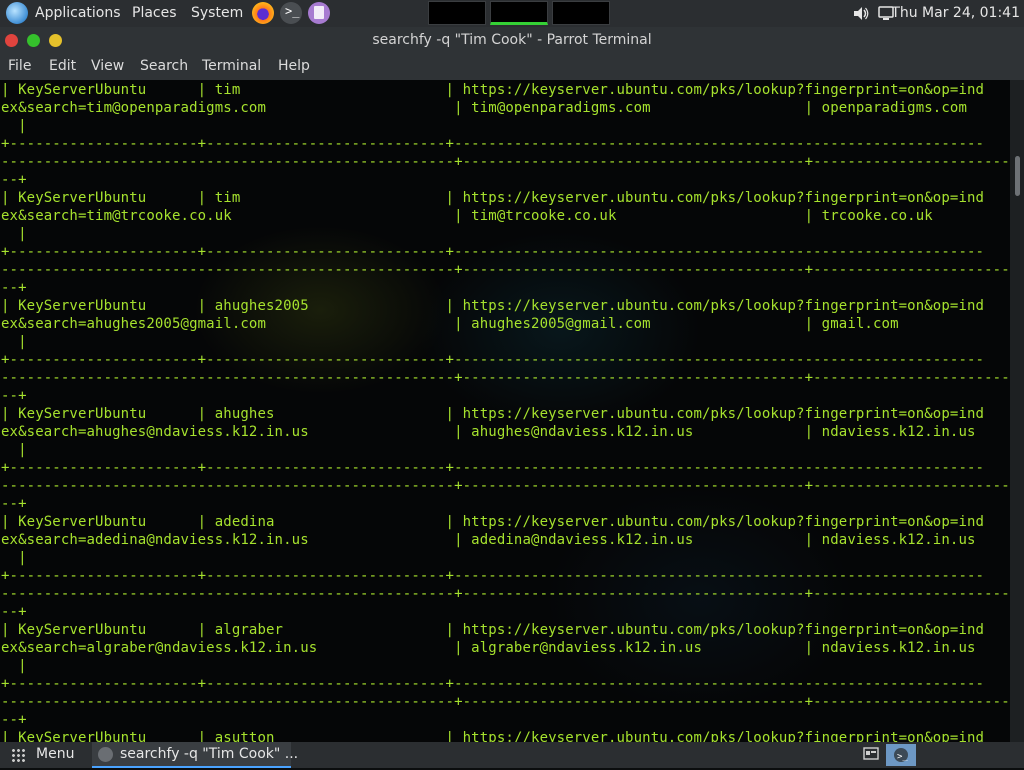 The image size is (1024, 770). Describe the element at coordinates (55, 754) in the screenshot. I see `menu-button: Menu` at that location.